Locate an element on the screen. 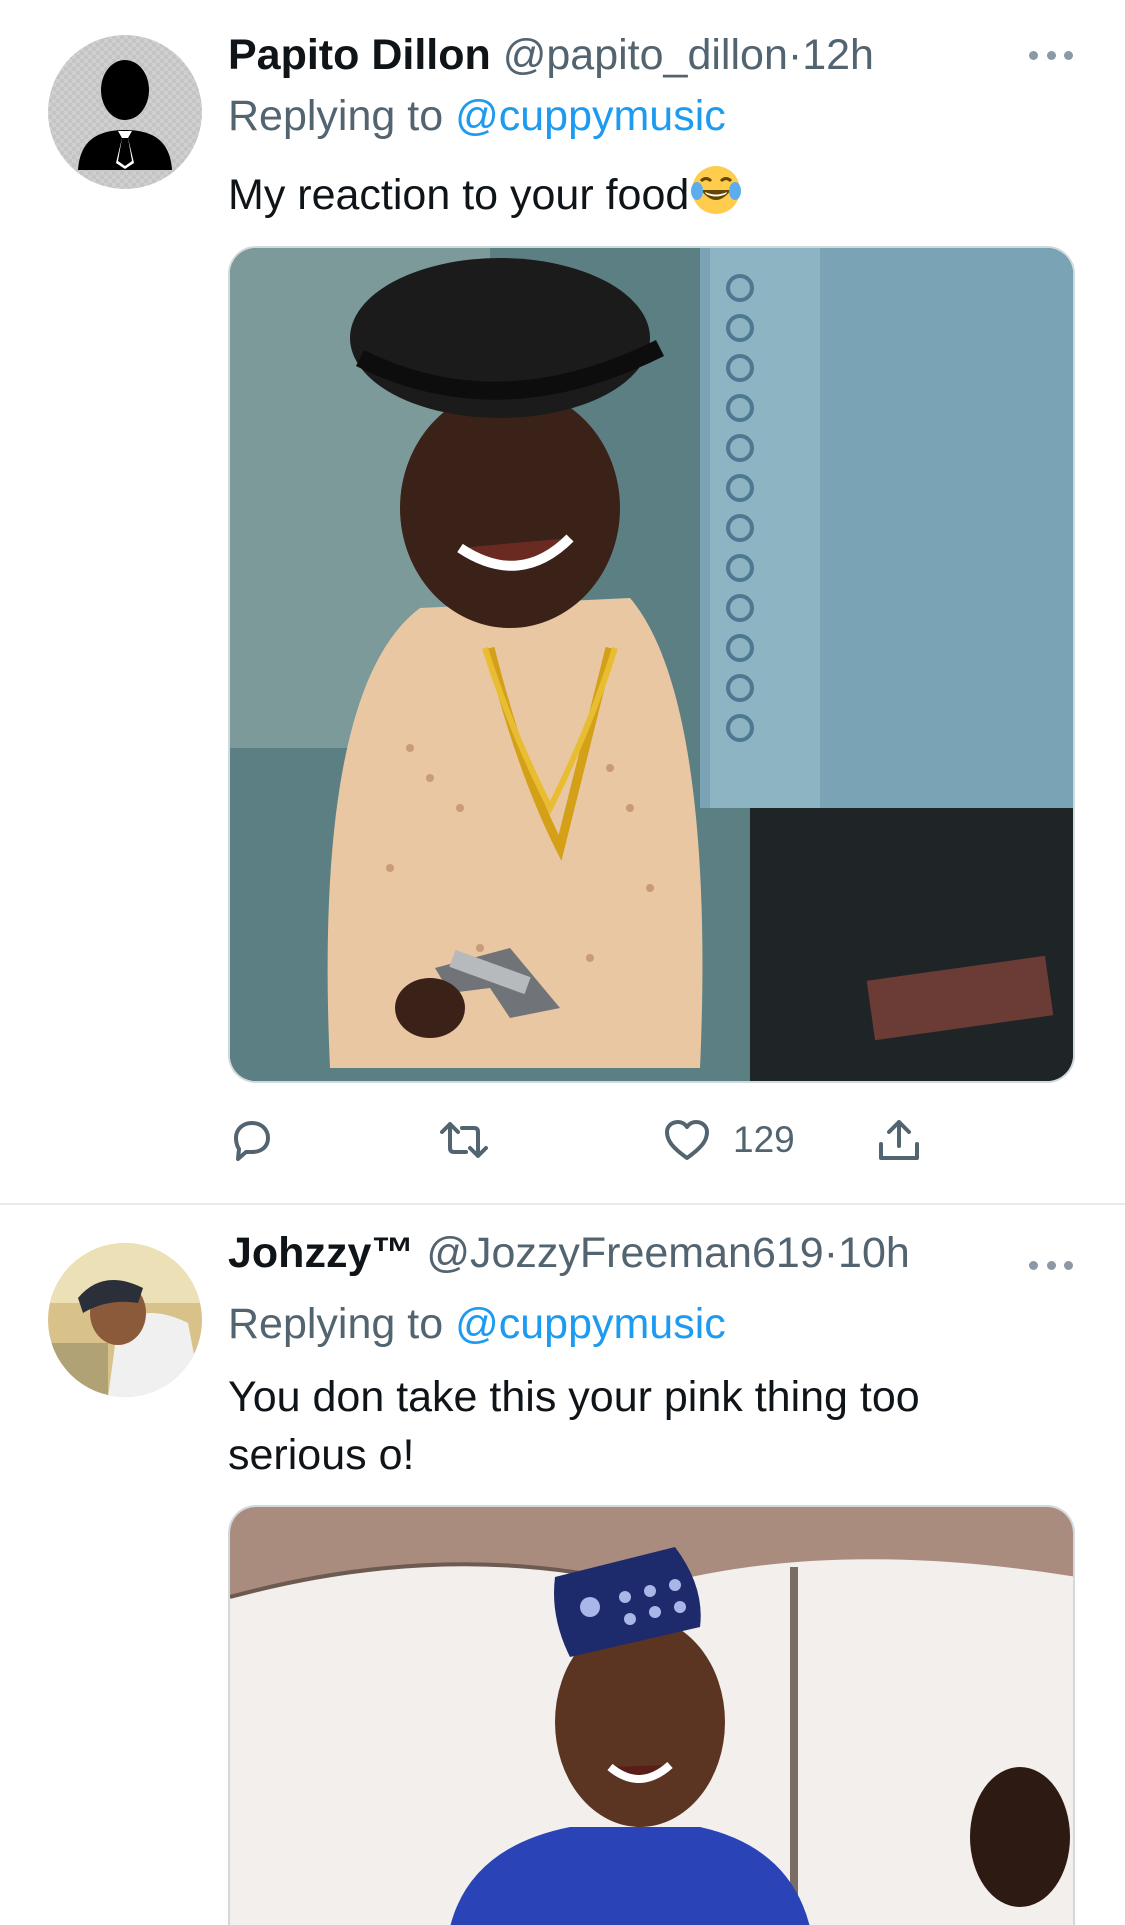 Image resolution: width=1125 pixels, height=1925 pixels. share-button is located at coordinates (899, 1140).